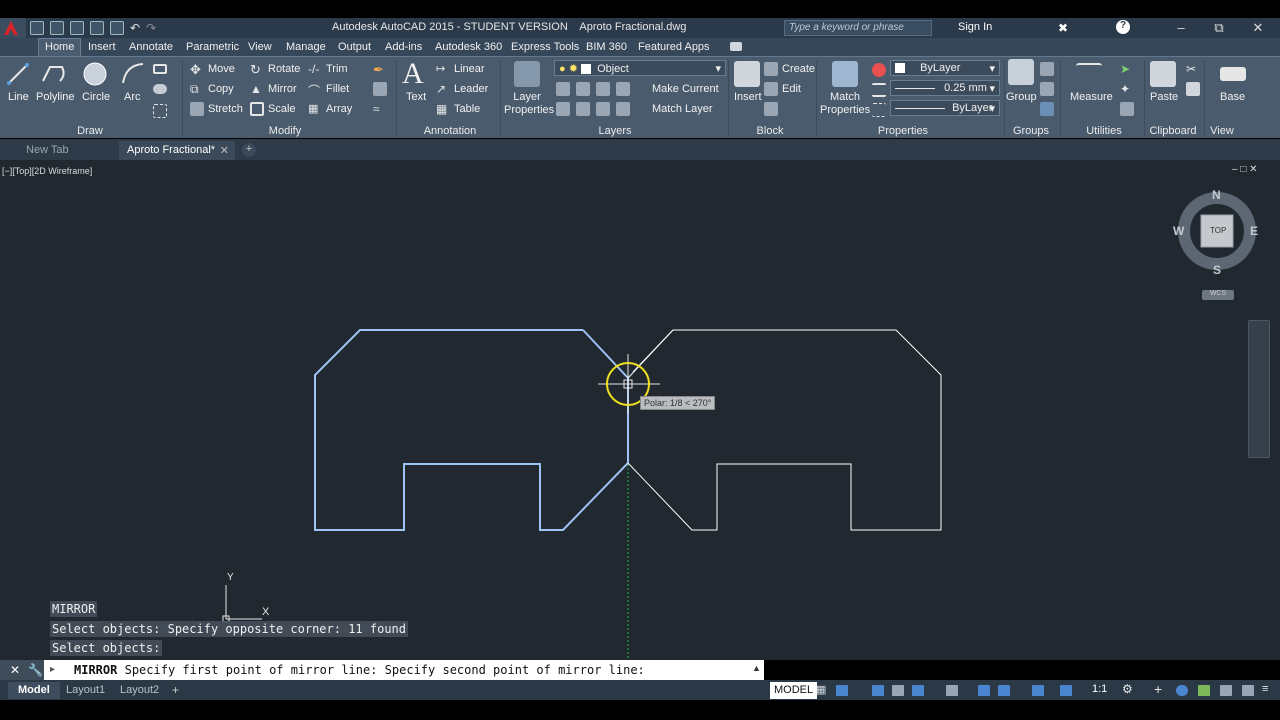  I want to click on stretch-button: Stretch, so click(225, 109).